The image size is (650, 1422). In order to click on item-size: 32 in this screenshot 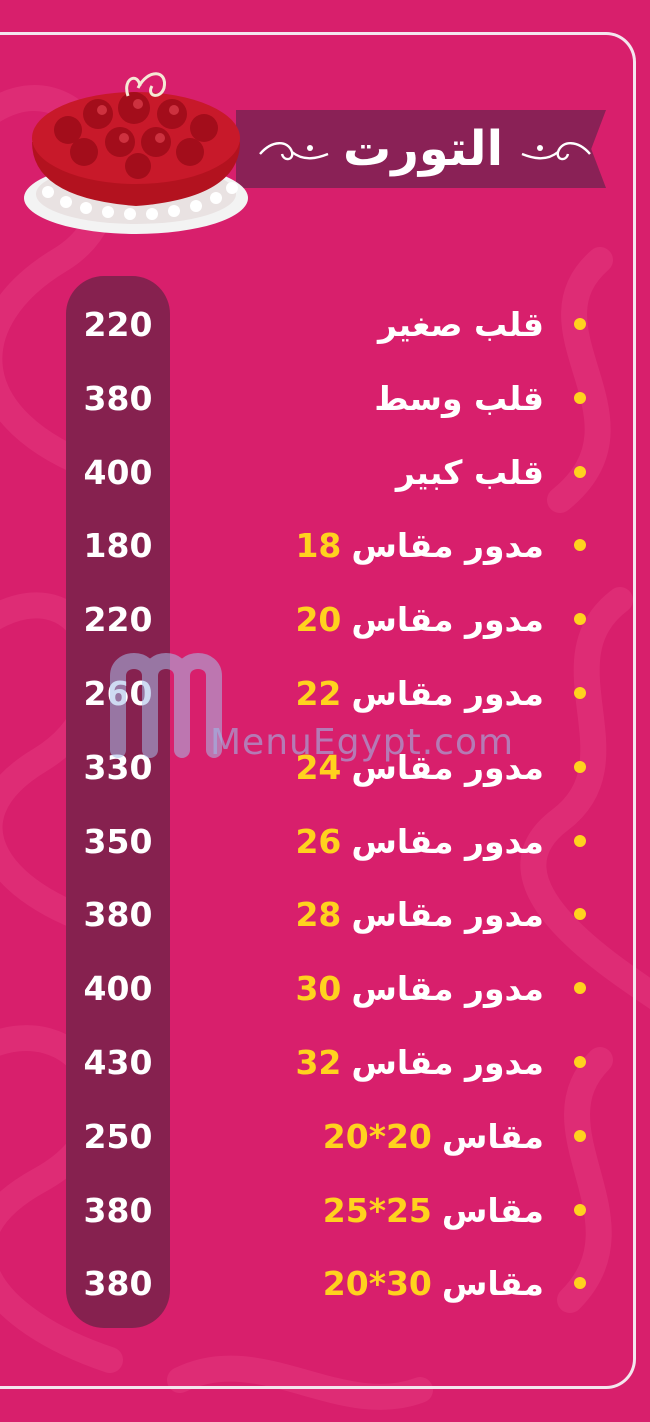, I will do `click(318, 1062)`.